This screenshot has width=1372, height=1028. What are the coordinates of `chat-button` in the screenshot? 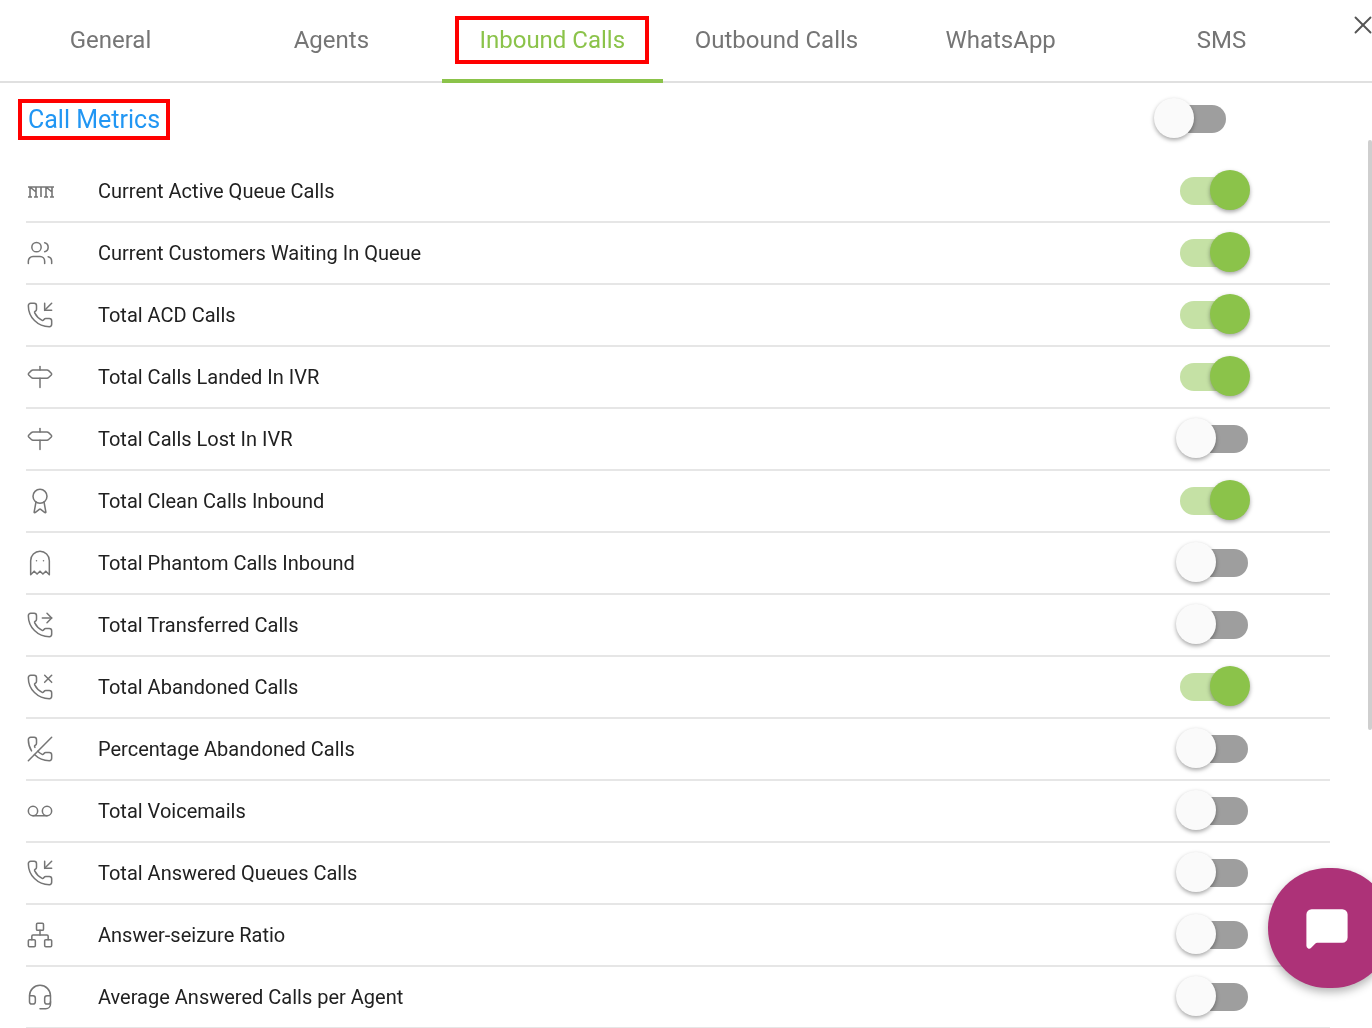 It's located at (1320, 928).